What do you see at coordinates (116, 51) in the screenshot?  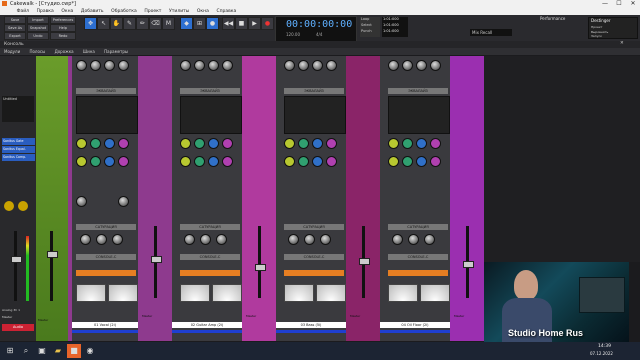 I see `view-options: Параметры` at bounding box center [116, 51].